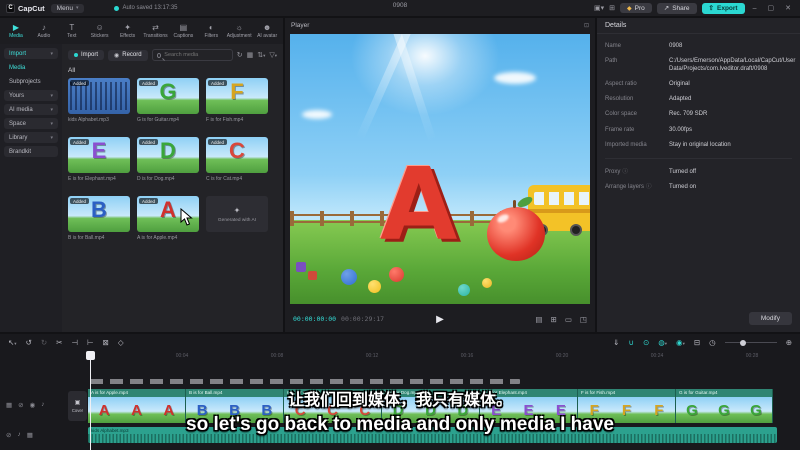 Image resolution: width=800 pixels, height=450 pixels. What do you see at coordinates (29, 342) in the screenshot?
I see `undo-icon: ↺` at bounding box center [29, 342].